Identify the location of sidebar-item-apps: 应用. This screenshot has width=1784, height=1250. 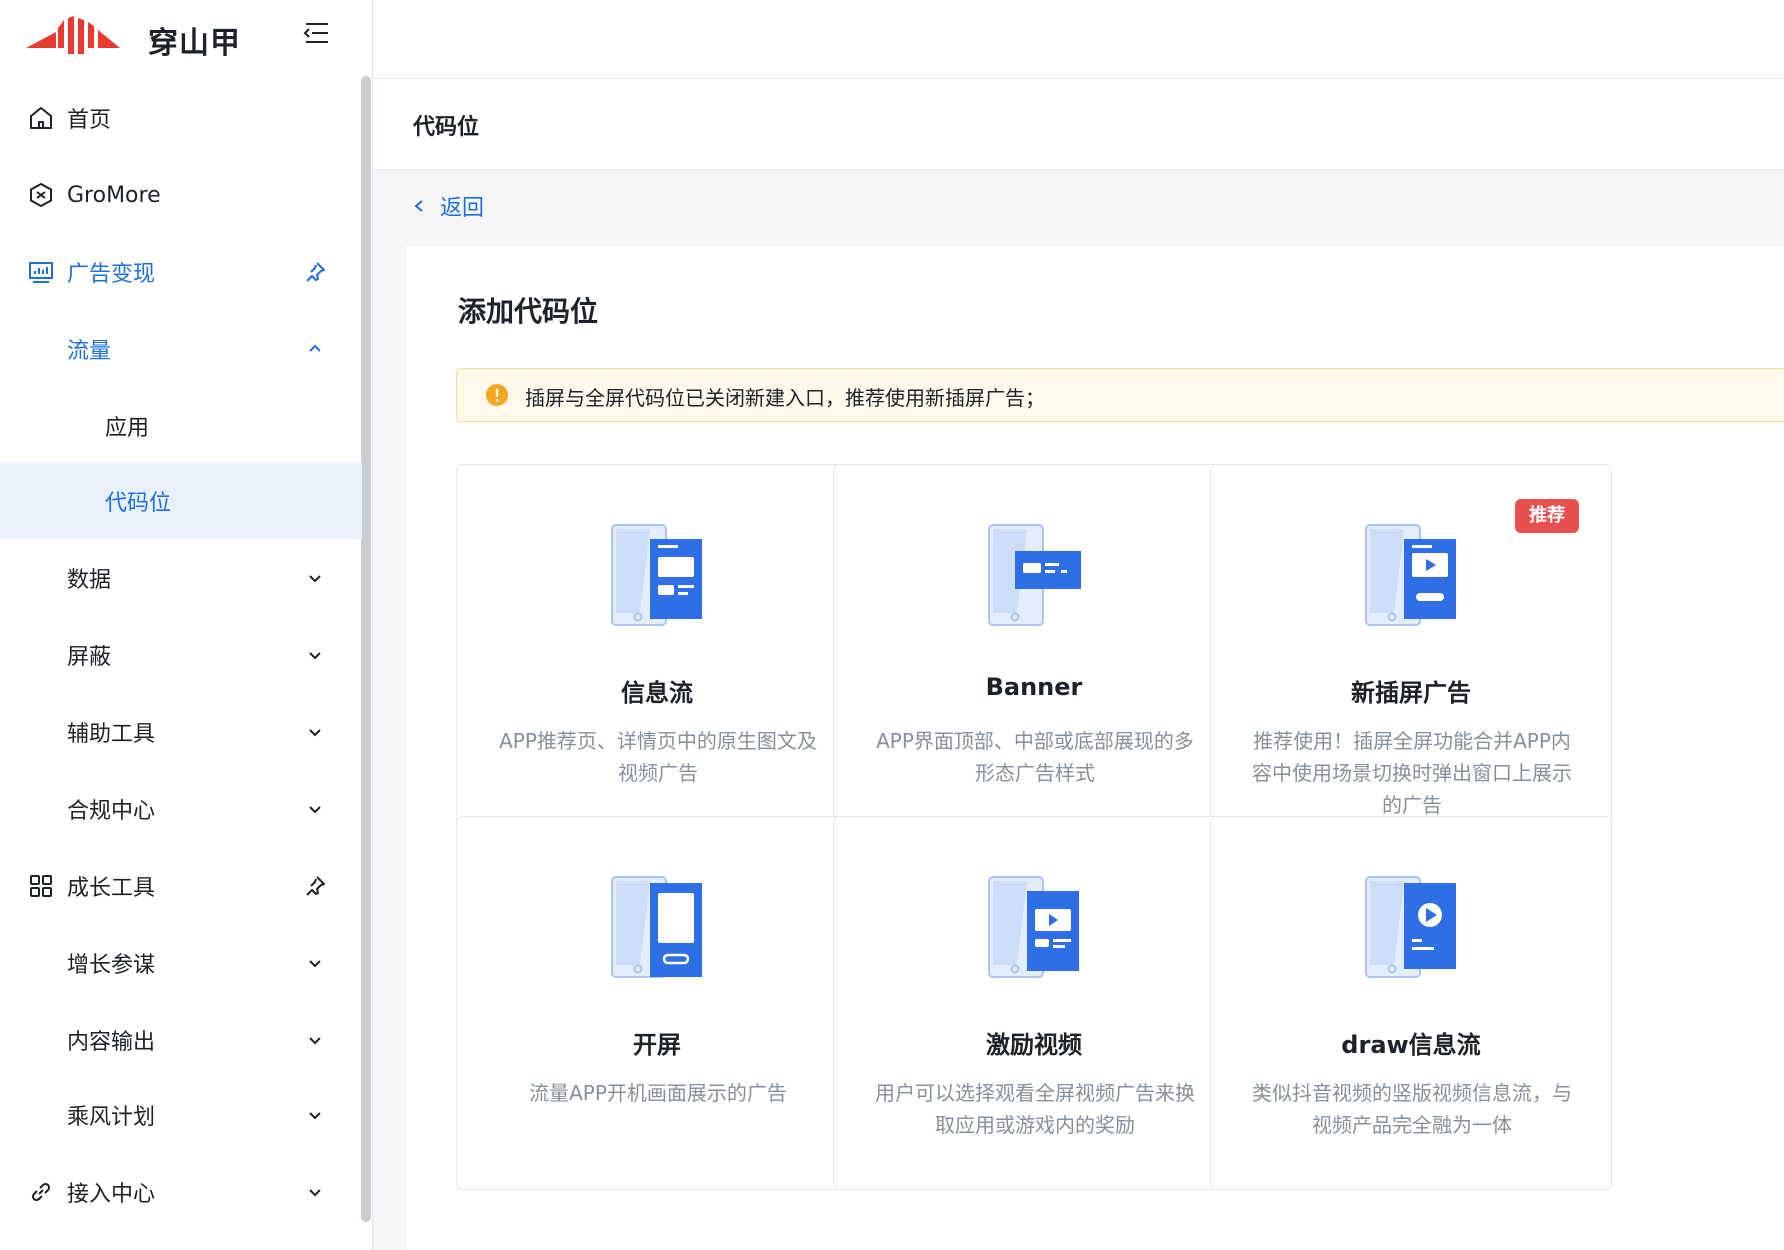
(181, 426).